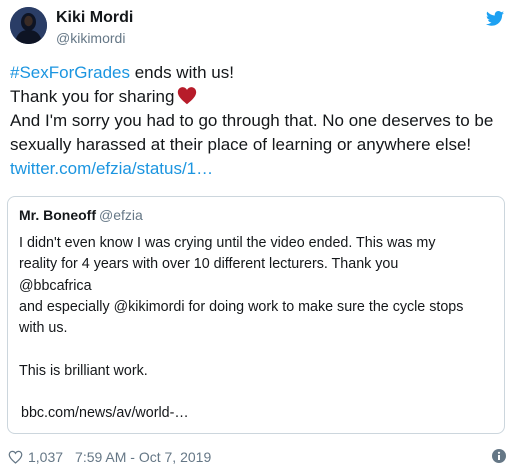 Image resolution: width=516 pixels, height=472 pixels. Describe the element at coordinates (143, 457) in the screenshot. I see `tweet-timestamp: 7:59 AM - Oct 7, 2019` at that location.